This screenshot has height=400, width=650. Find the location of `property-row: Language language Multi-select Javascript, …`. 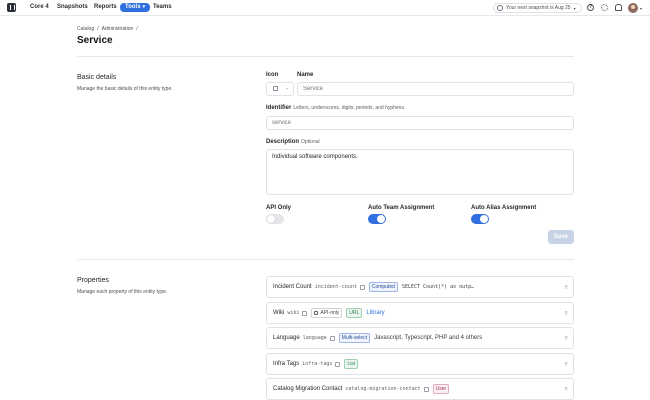

property-row: Language language Multi-select Javascript, … is located at coordinates (420, 338).